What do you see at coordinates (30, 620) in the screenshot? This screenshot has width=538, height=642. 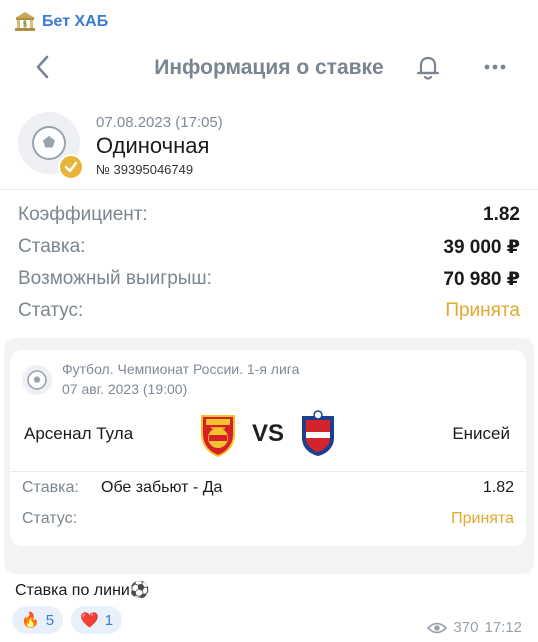 I see `fire-icon: 🔥` at bounding box center [30, 620].